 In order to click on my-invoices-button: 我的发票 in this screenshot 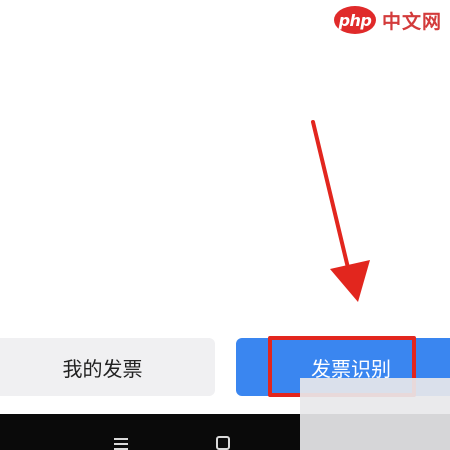, I will do `click(107, 367)`.